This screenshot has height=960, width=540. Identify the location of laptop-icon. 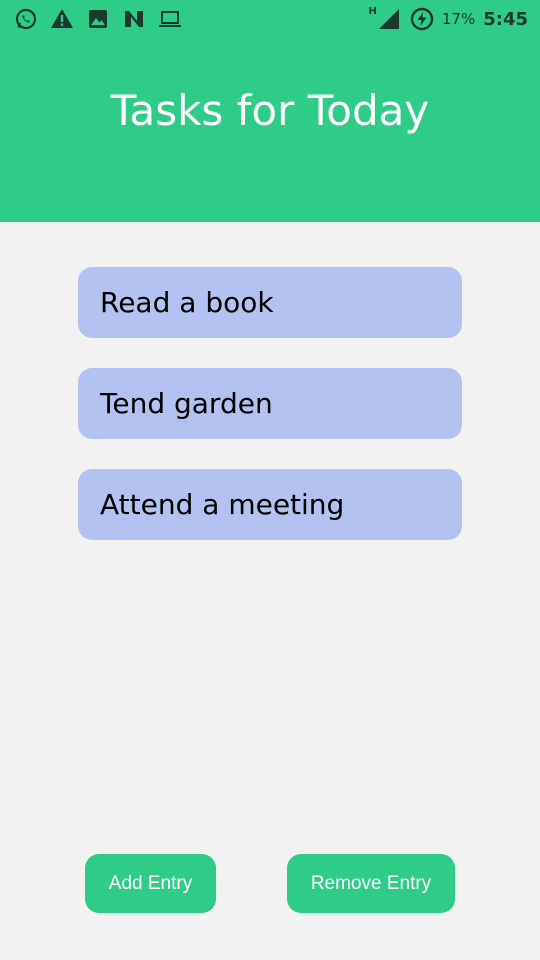
(170, 19).